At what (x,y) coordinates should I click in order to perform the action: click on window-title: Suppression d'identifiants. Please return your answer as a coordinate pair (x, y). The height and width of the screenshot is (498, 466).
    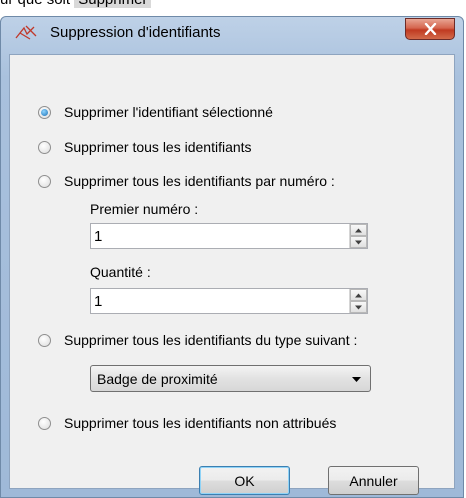
    Looking at the image, I should click on (135, 32).